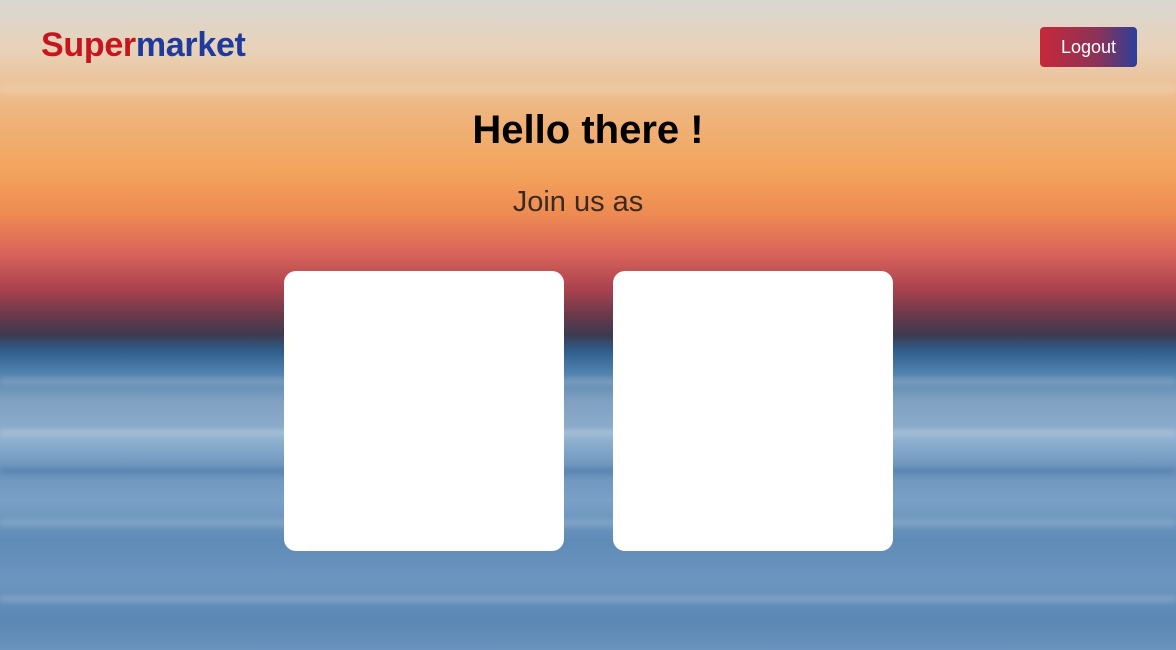  Describe the element at coordinates (190, 45) in the screenshot. I see `logo-text-market: market` at that location.